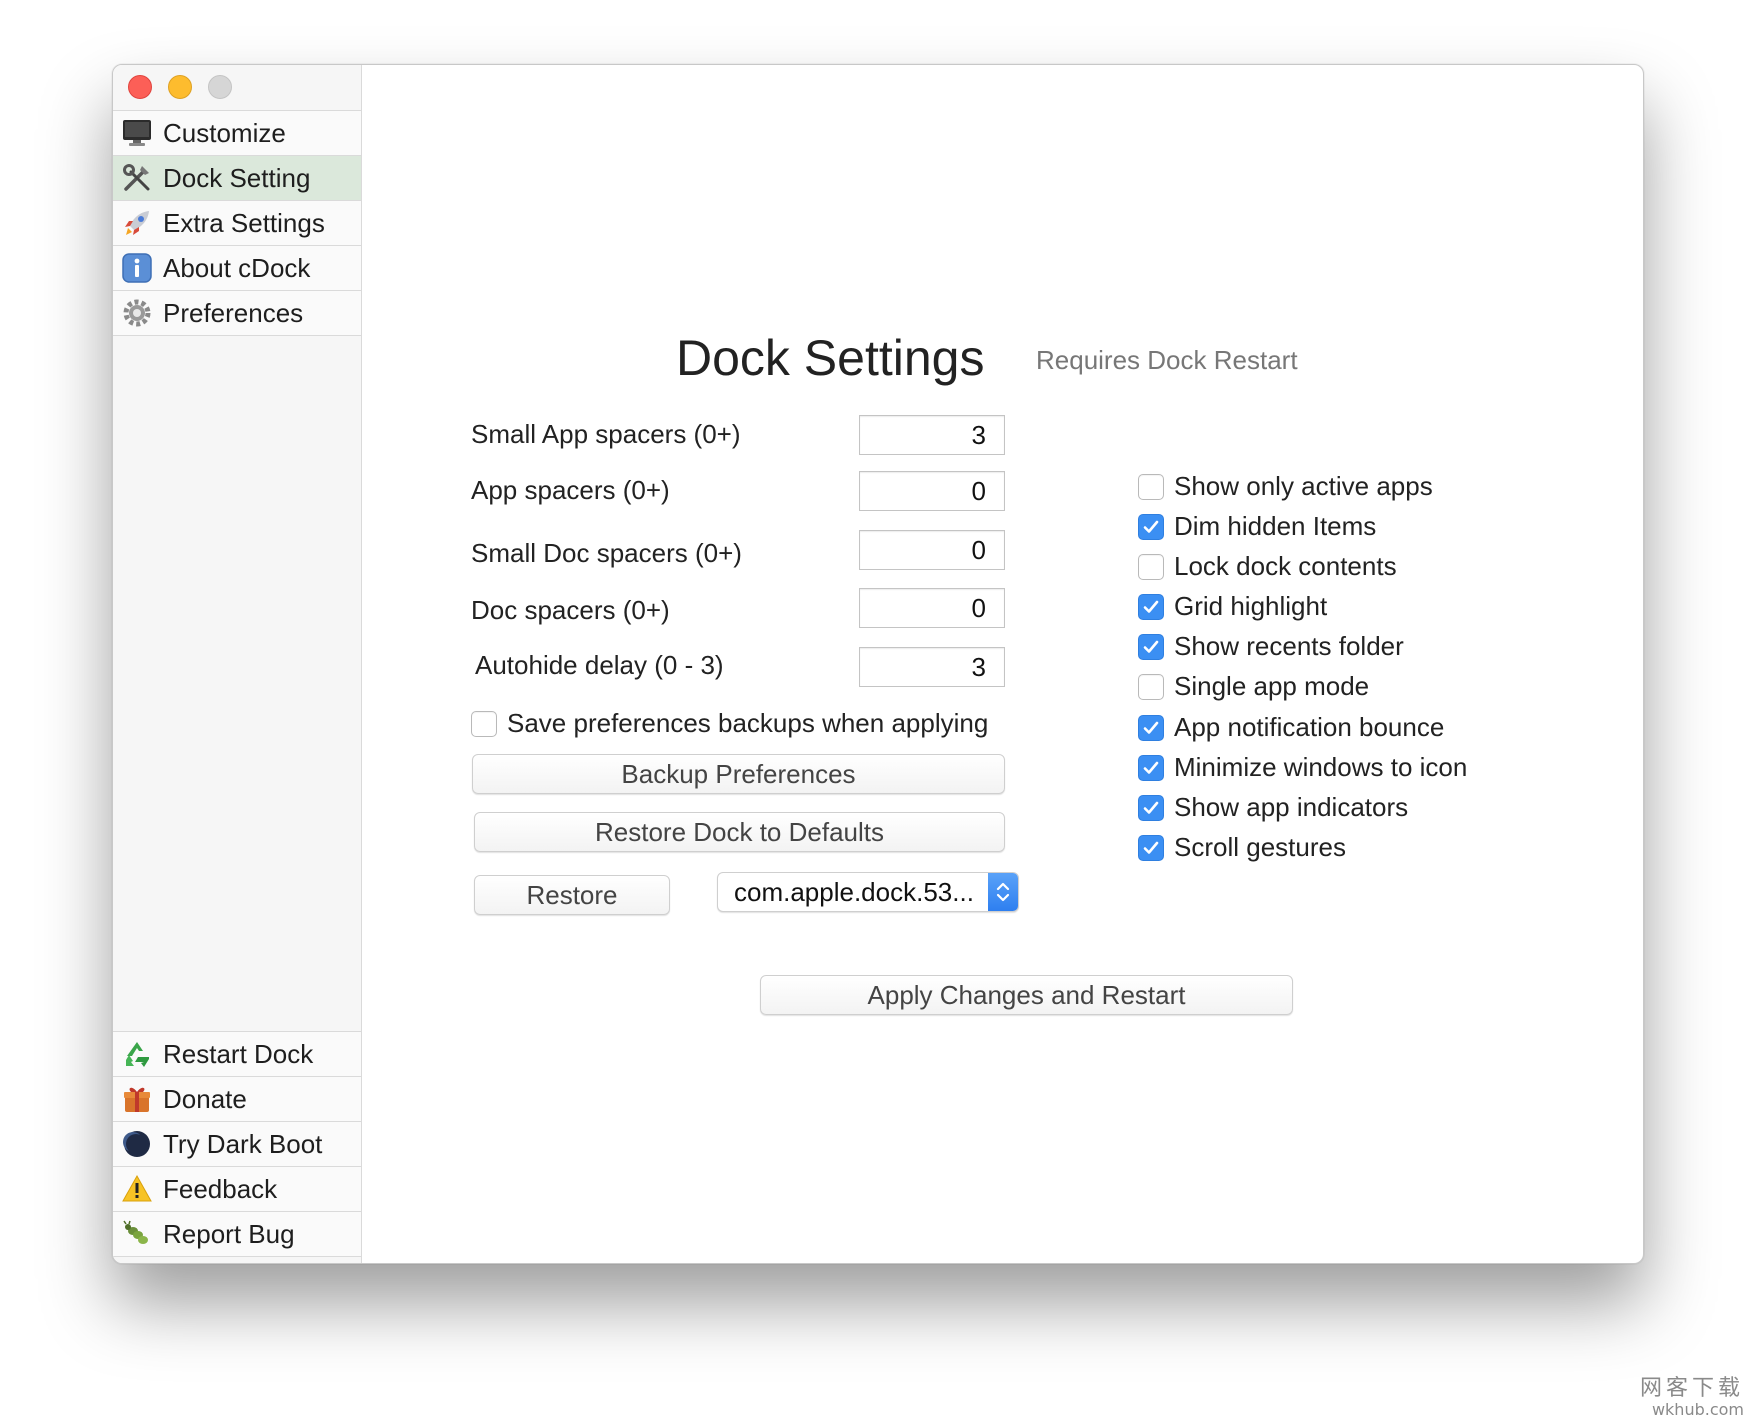 Image resolution: width=1754 pixels, height=1424 pixels. I want to click on window-controls, so click(180, 87).